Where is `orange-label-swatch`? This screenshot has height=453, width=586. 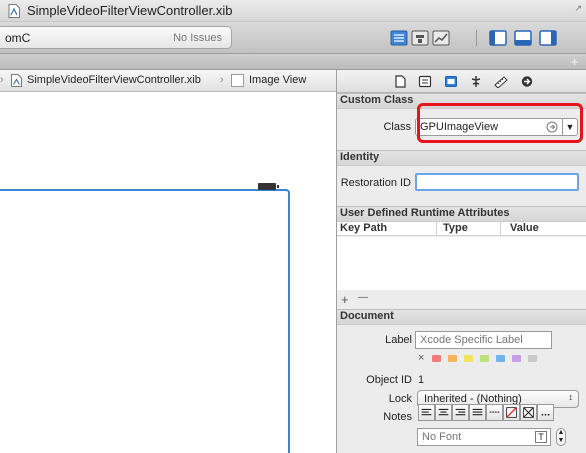 orange-label-swatch is located at coordinates (452, 358).